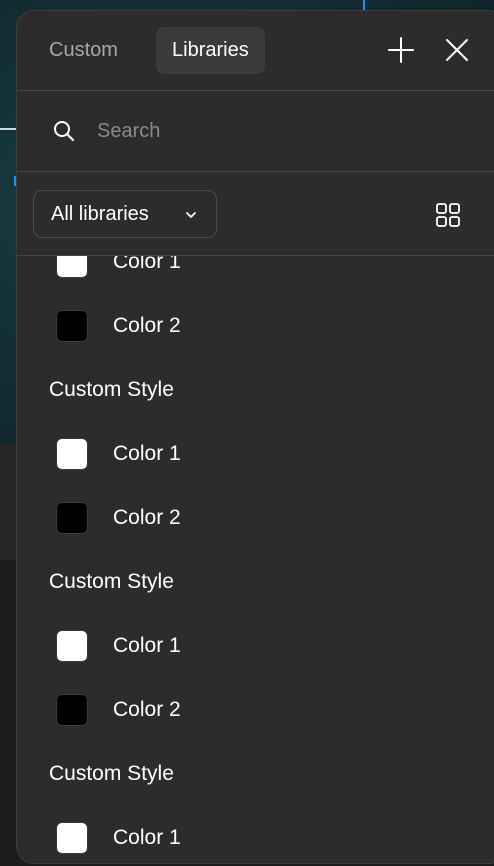 This screenshot has height=866, width=494. Describe the element at coordinates (287, 131) in the screenshot. I see `search-input` at that location.